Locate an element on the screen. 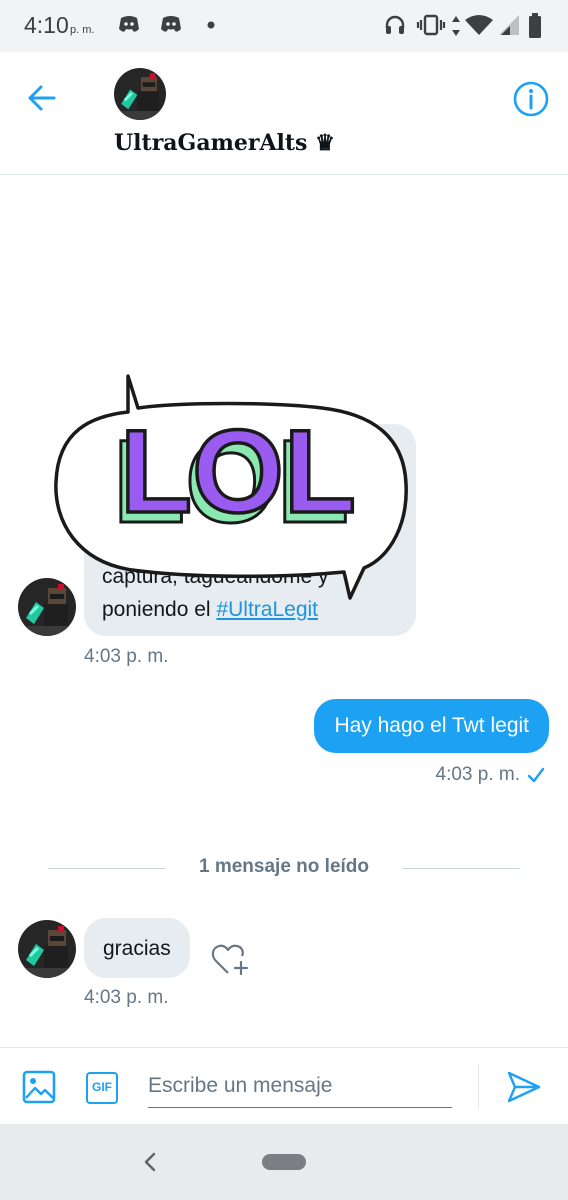  add-photo-button is located at coordinates (39, 1087).